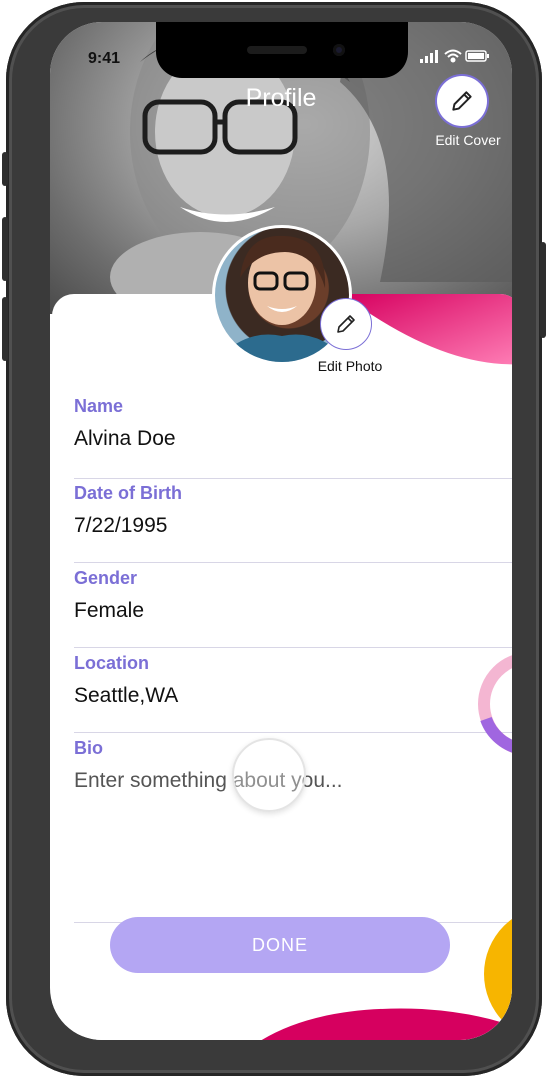 This screenshot has height=1080, width=548. What do you see at coordinates (128, 493) in the screenshot?
I see `dob-label: Date of Birth` at bounding box center [128, 493].